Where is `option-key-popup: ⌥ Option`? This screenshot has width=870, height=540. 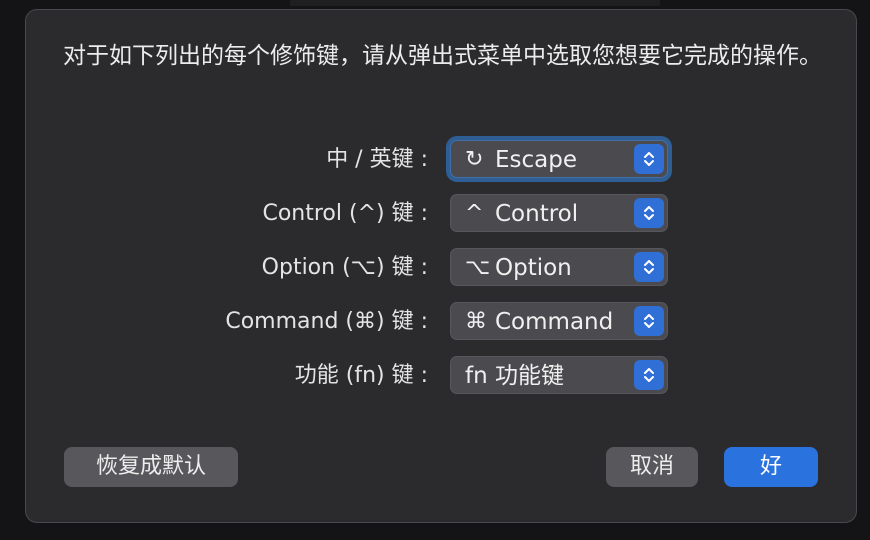 option-key-popup: ⌥ Option is located at coordinates (559, 267).